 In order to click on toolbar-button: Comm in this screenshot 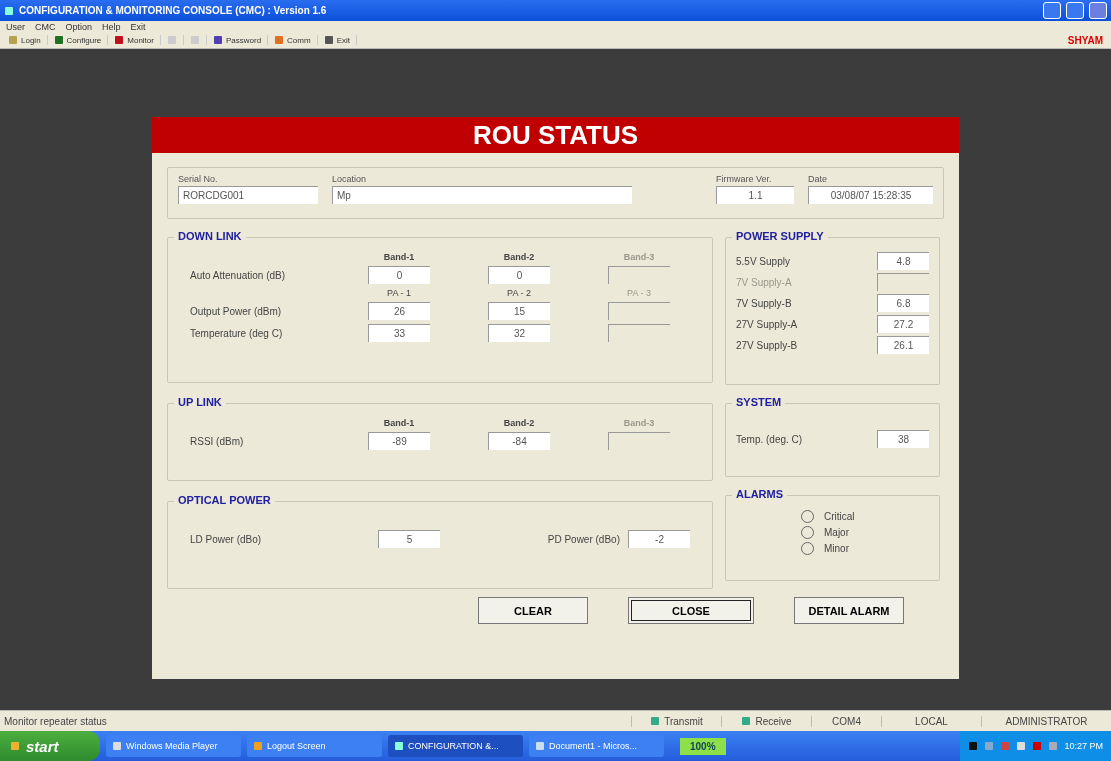, I will do `click(296, 40)`.